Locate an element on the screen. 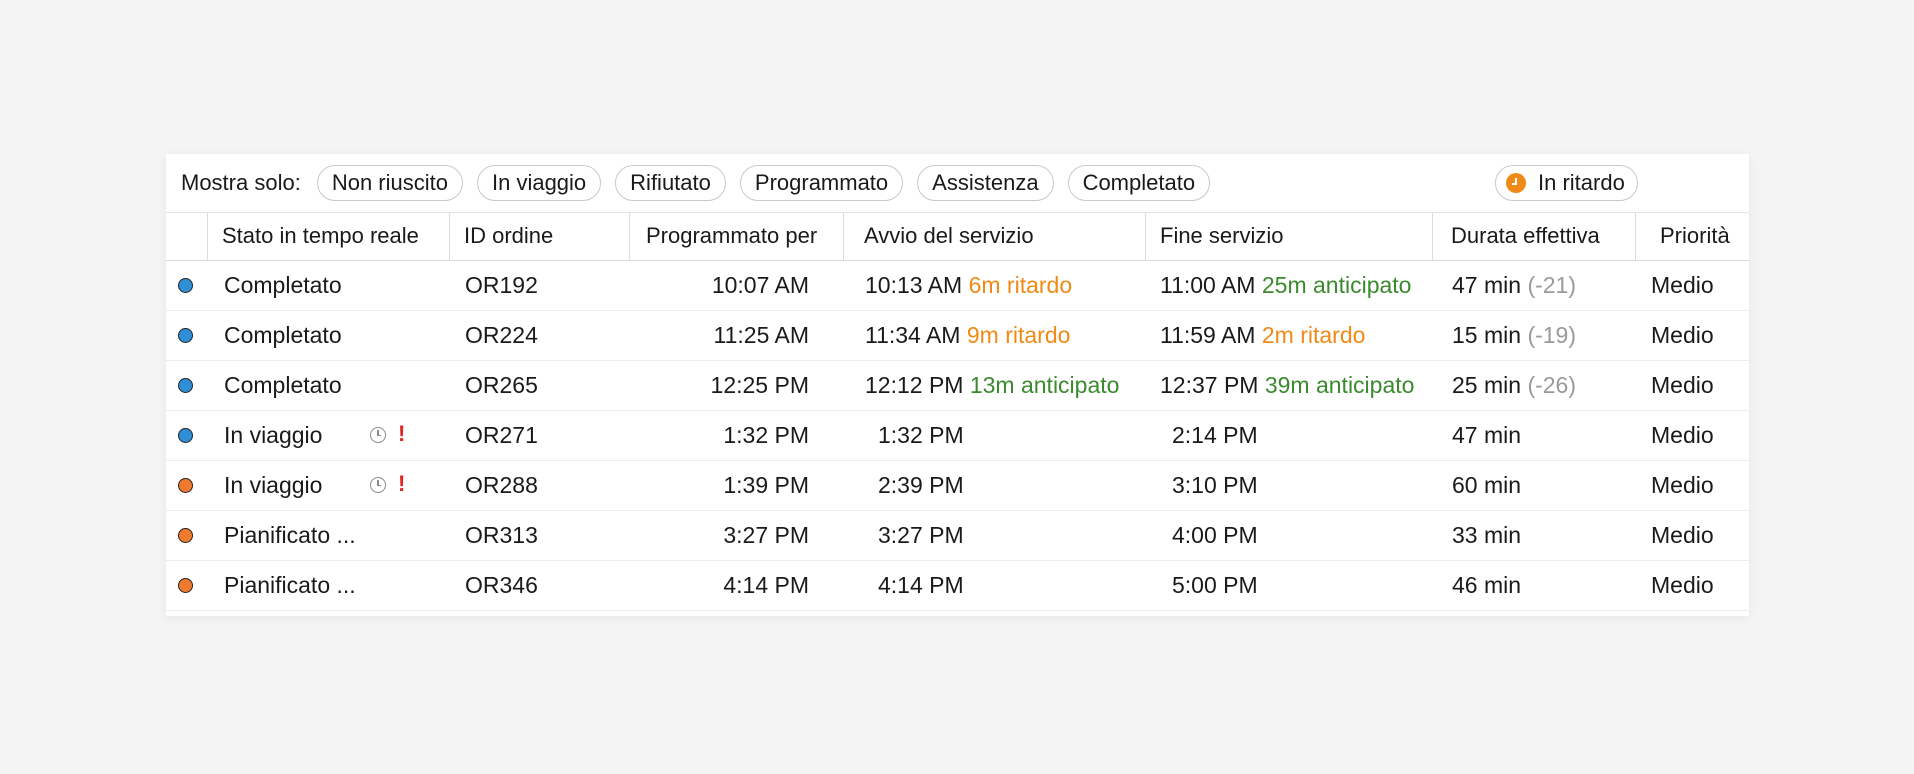  start-time: 11:34 AM 9m ritardo is located at coordinates (968, 335).